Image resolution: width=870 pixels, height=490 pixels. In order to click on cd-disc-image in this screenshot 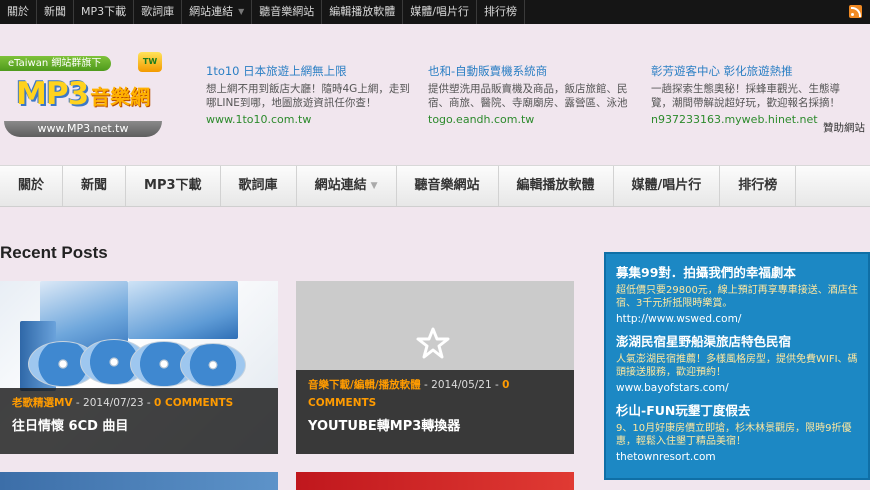, I will do `click(213, 365)`.